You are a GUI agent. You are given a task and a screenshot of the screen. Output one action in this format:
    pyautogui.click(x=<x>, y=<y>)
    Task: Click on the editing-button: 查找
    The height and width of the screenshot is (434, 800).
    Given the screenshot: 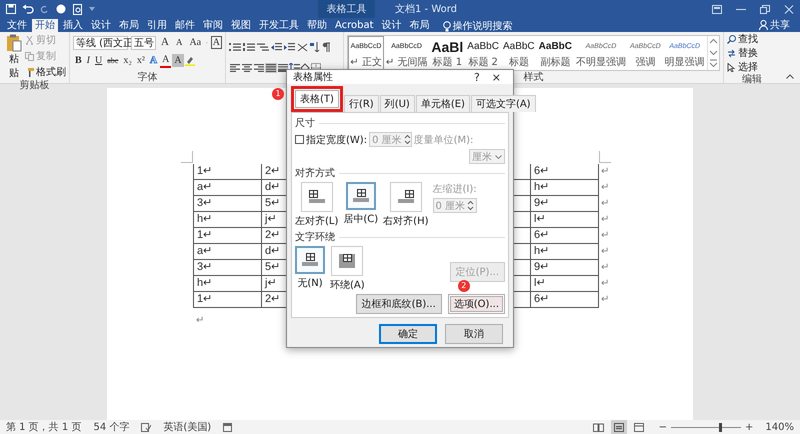 What is the action you would take?
    pyautogui.click(x=752, y=39)
    